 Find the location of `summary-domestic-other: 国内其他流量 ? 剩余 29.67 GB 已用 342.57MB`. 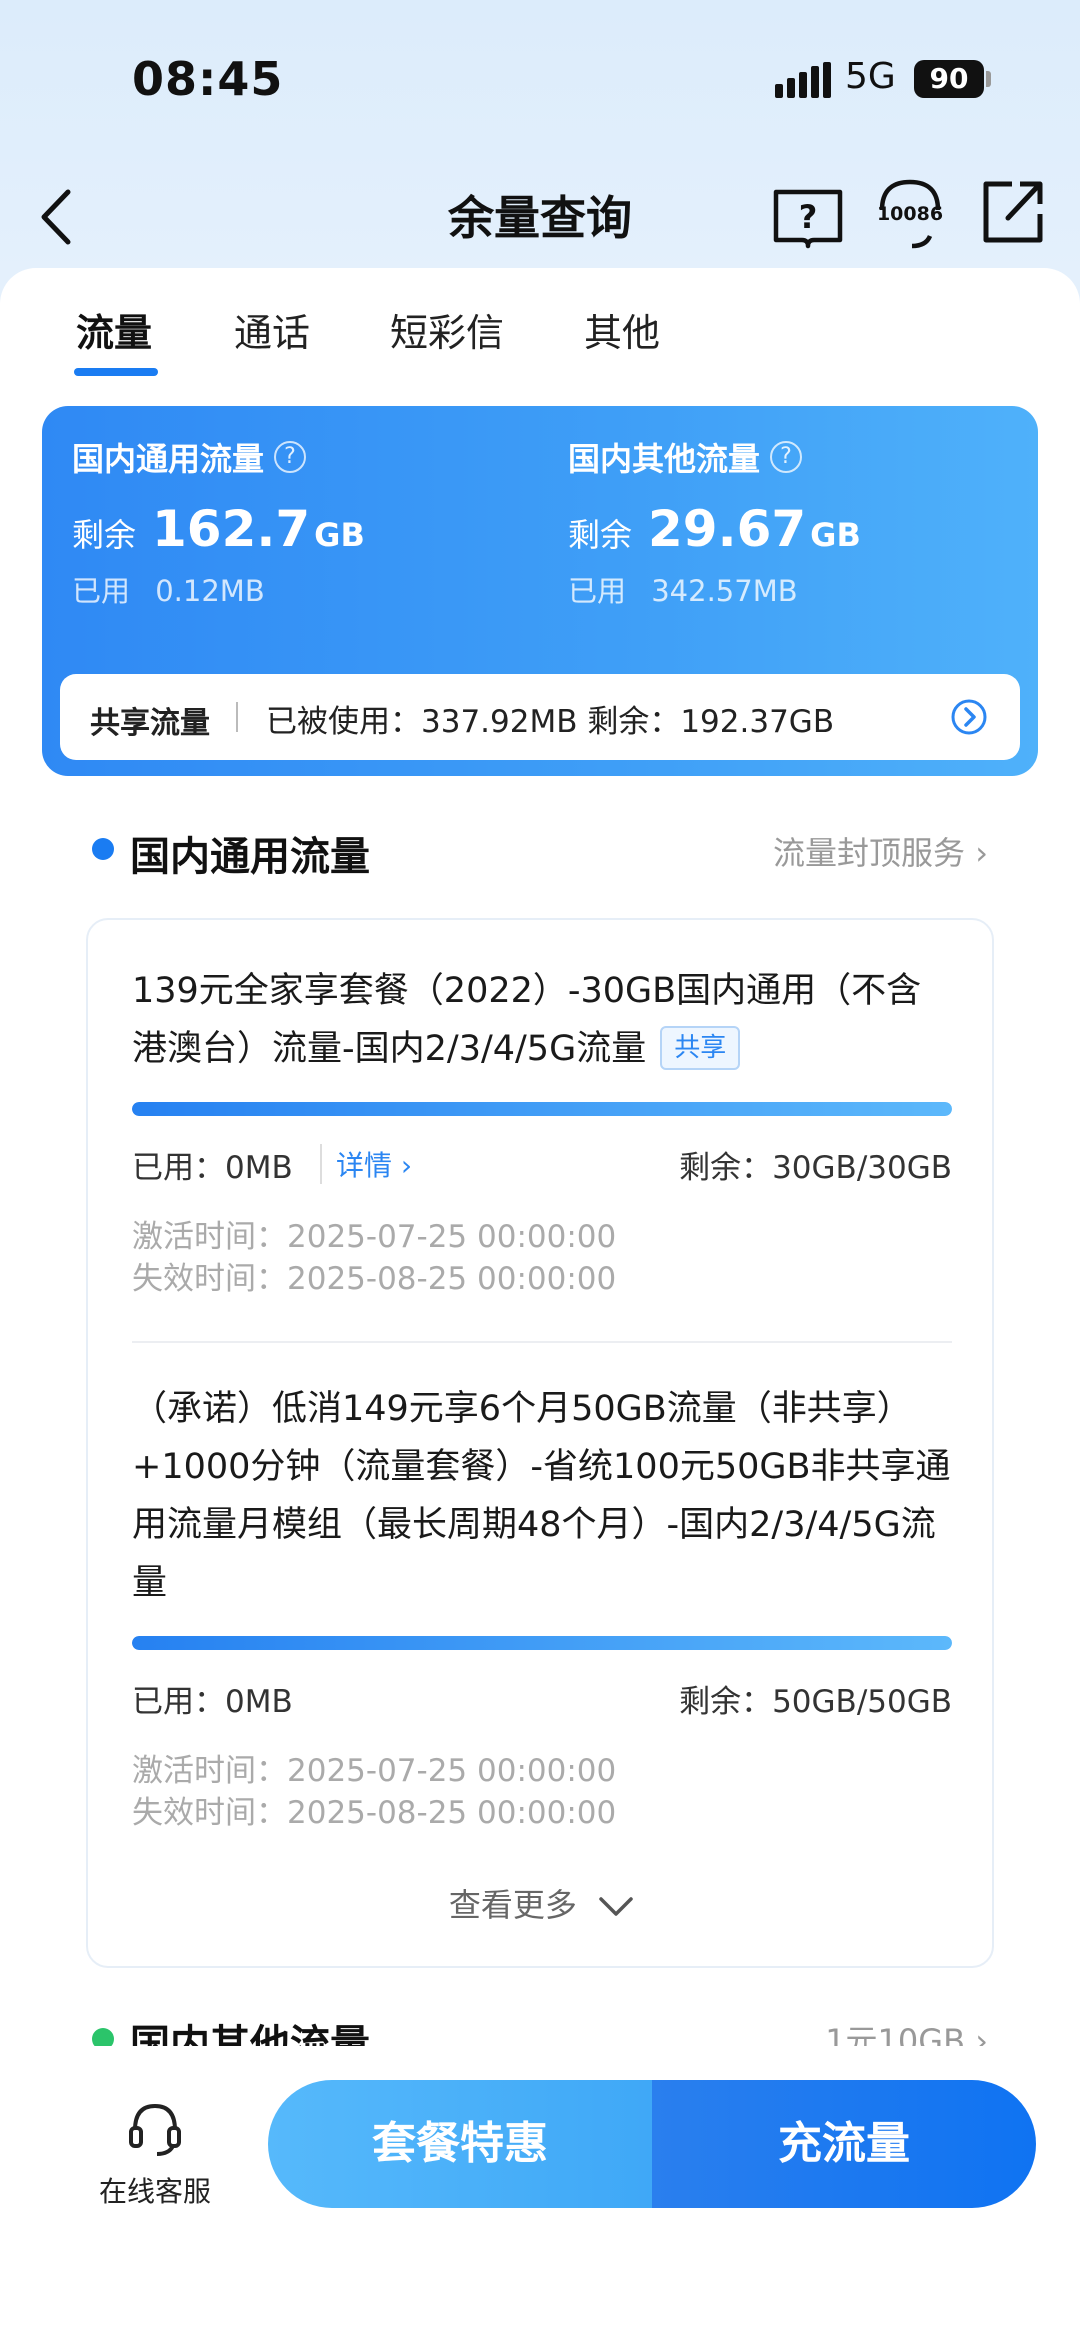

summary-domestic-other: 国内其他流量 ? 剩余 29.67 GB 已用 342.57MB is located at coordinates (798, 534).